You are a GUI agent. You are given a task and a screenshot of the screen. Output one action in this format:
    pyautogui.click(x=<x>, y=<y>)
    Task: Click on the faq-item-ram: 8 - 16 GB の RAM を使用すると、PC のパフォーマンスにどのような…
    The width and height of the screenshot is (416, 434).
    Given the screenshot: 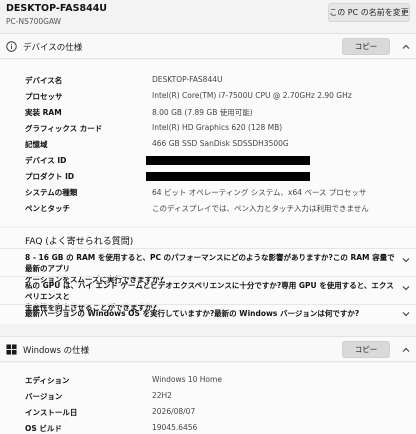 What is the action you would take?
    pyautogui.click(x=208, y=266)
    